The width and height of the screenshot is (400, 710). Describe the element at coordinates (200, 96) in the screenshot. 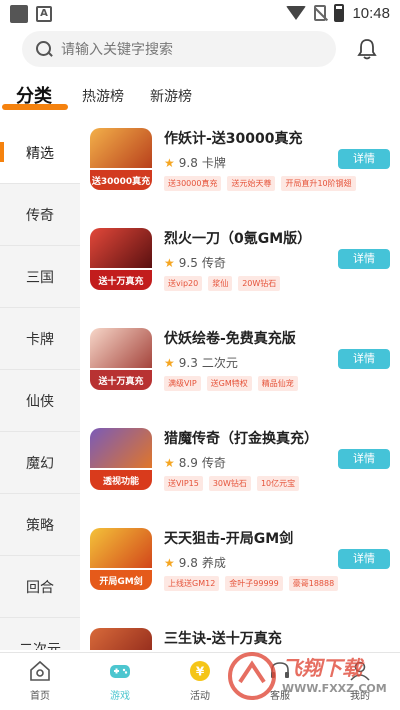

I see `top-tabs: 分类 热游榜 新游榜` at that location.